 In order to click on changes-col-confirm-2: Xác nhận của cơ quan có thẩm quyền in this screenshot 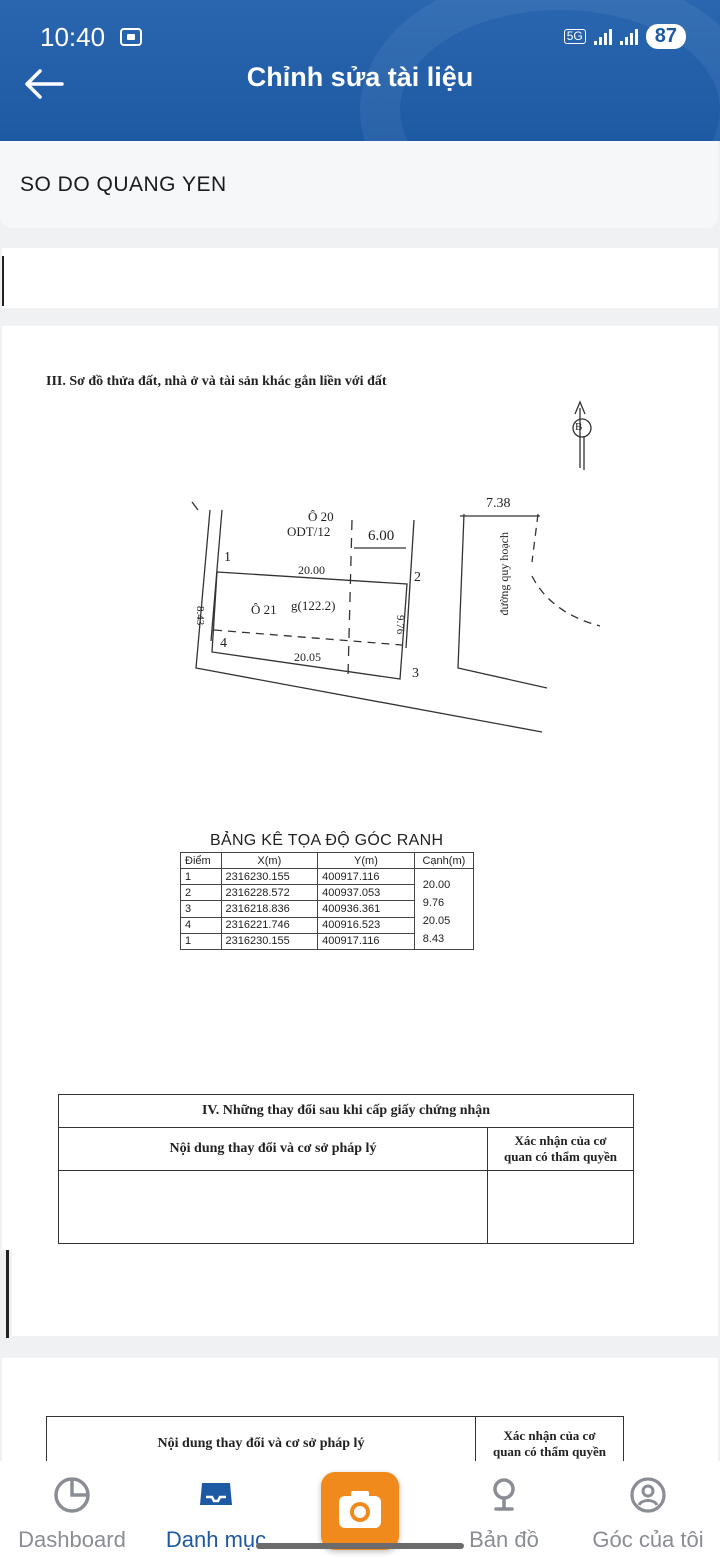, I will do `click(549, 1438)`.